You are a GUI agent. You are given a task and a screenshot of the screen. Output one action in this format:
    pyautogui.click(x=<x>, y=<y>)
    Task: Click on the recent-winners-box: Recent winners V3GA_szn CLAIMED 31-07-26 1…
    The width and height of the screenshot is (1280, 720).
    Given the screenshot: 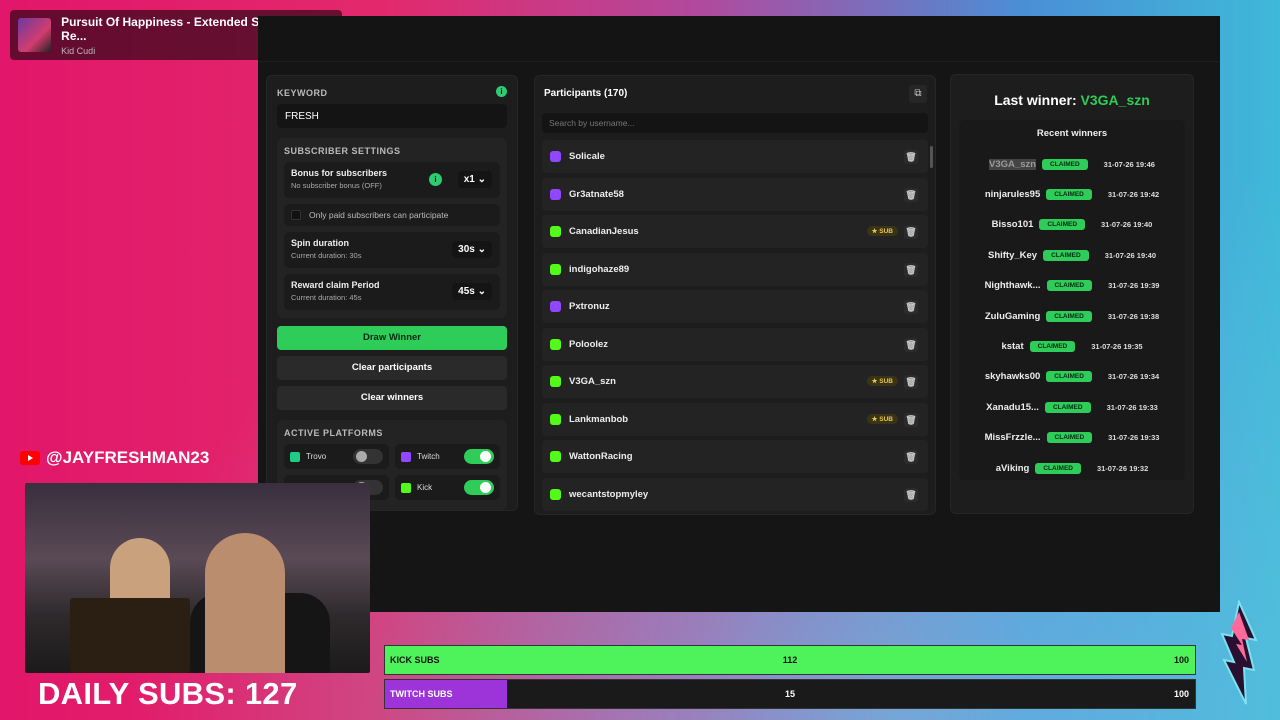 What is the action you would take?
    pyautogui.click(x=1072, y=300)
    